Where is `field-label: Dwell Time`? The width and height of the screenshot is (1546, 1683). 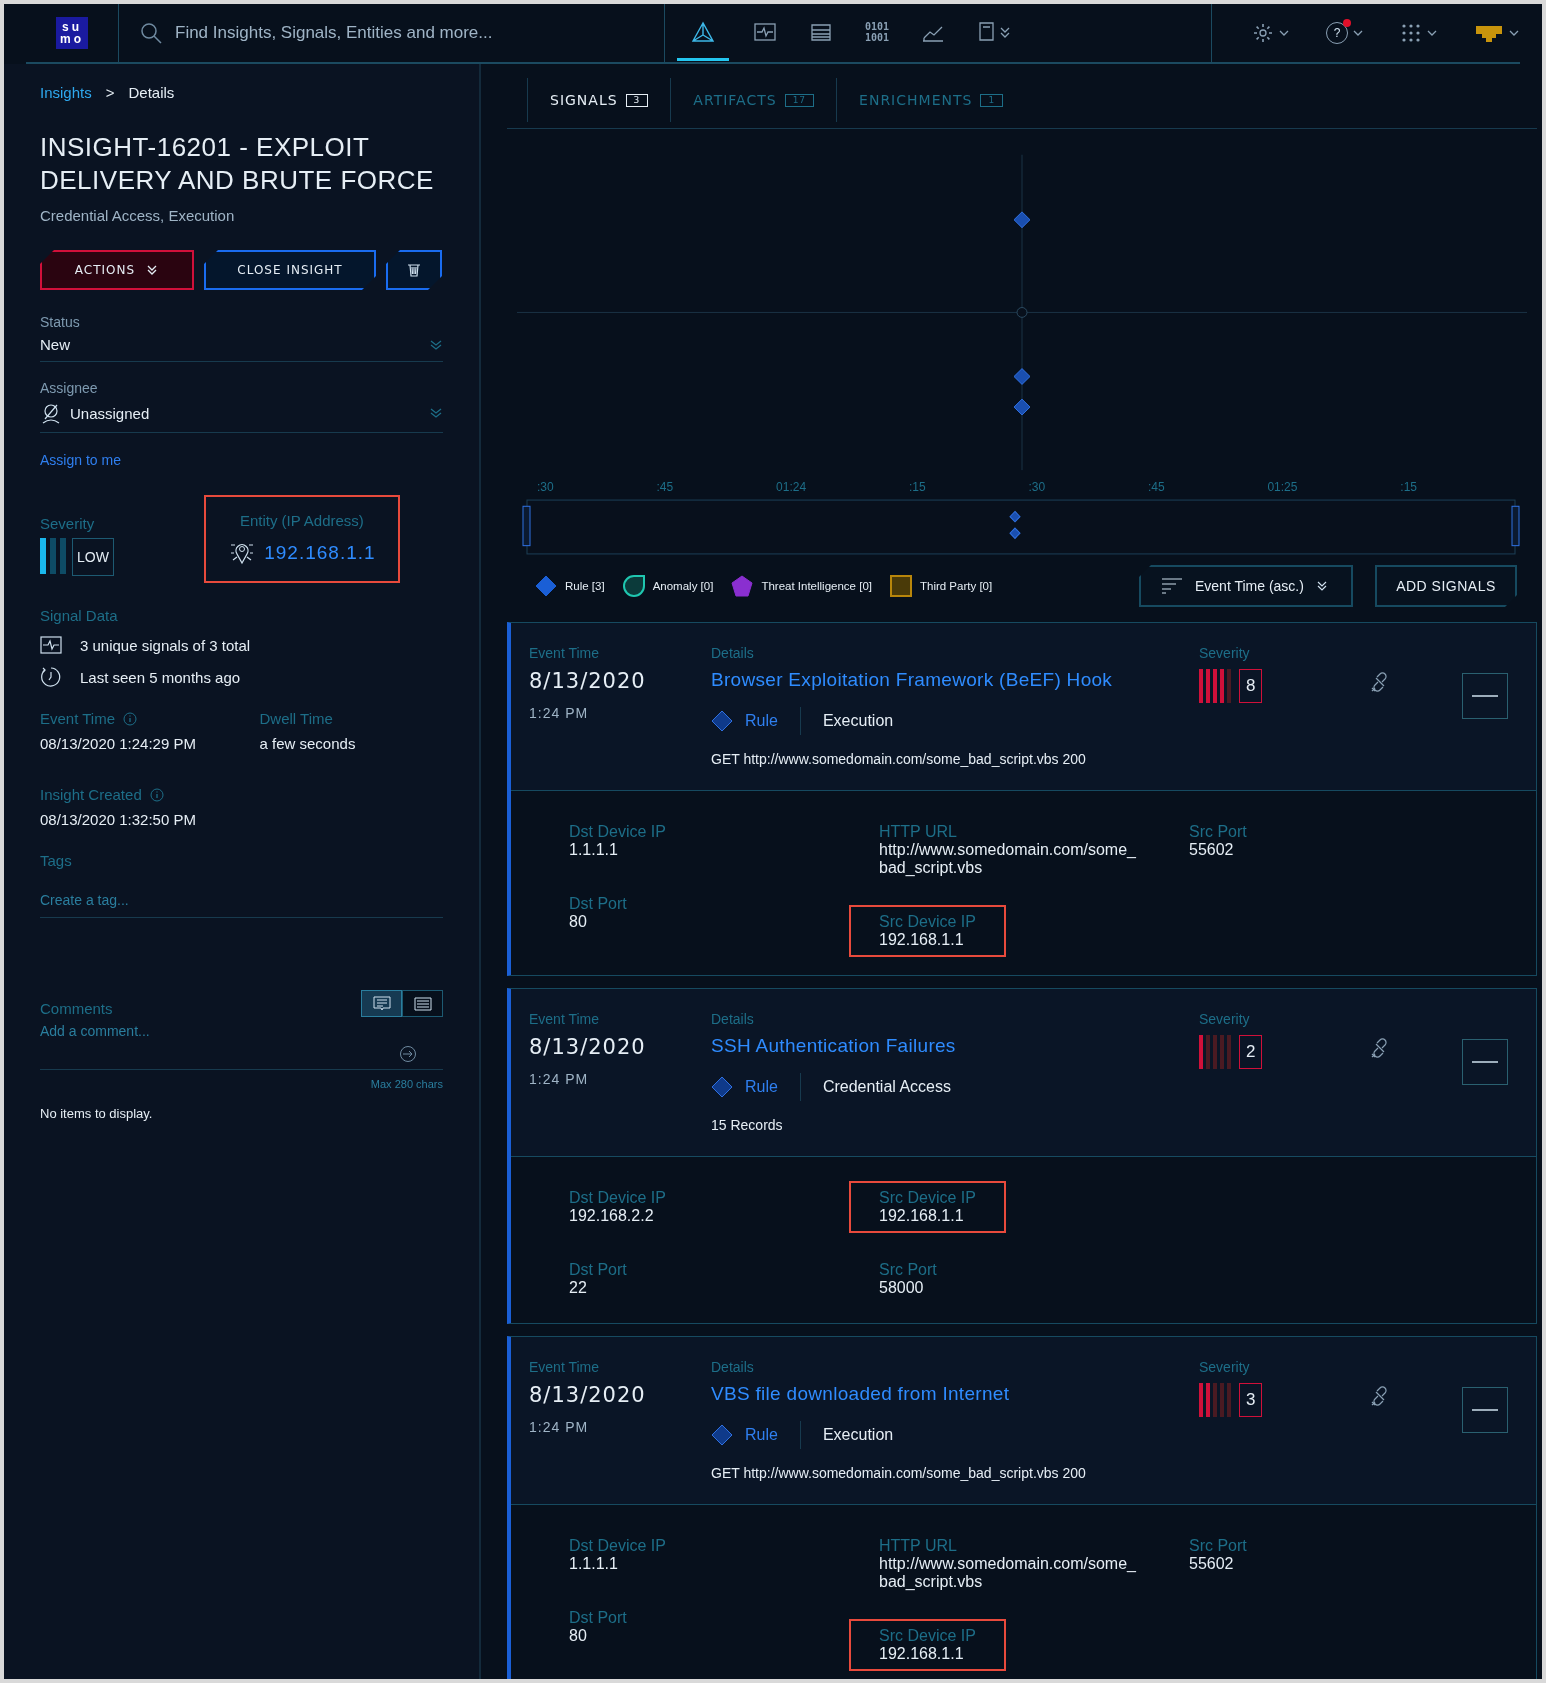
field-label: Dwell Time is located at coordinates (296, 718).